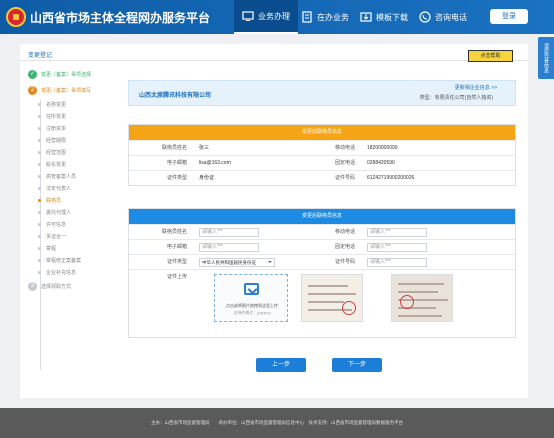  Describe the element at coordinates (490, 56) in the screenshot. I see `help-button: 点击帮助` at that location.